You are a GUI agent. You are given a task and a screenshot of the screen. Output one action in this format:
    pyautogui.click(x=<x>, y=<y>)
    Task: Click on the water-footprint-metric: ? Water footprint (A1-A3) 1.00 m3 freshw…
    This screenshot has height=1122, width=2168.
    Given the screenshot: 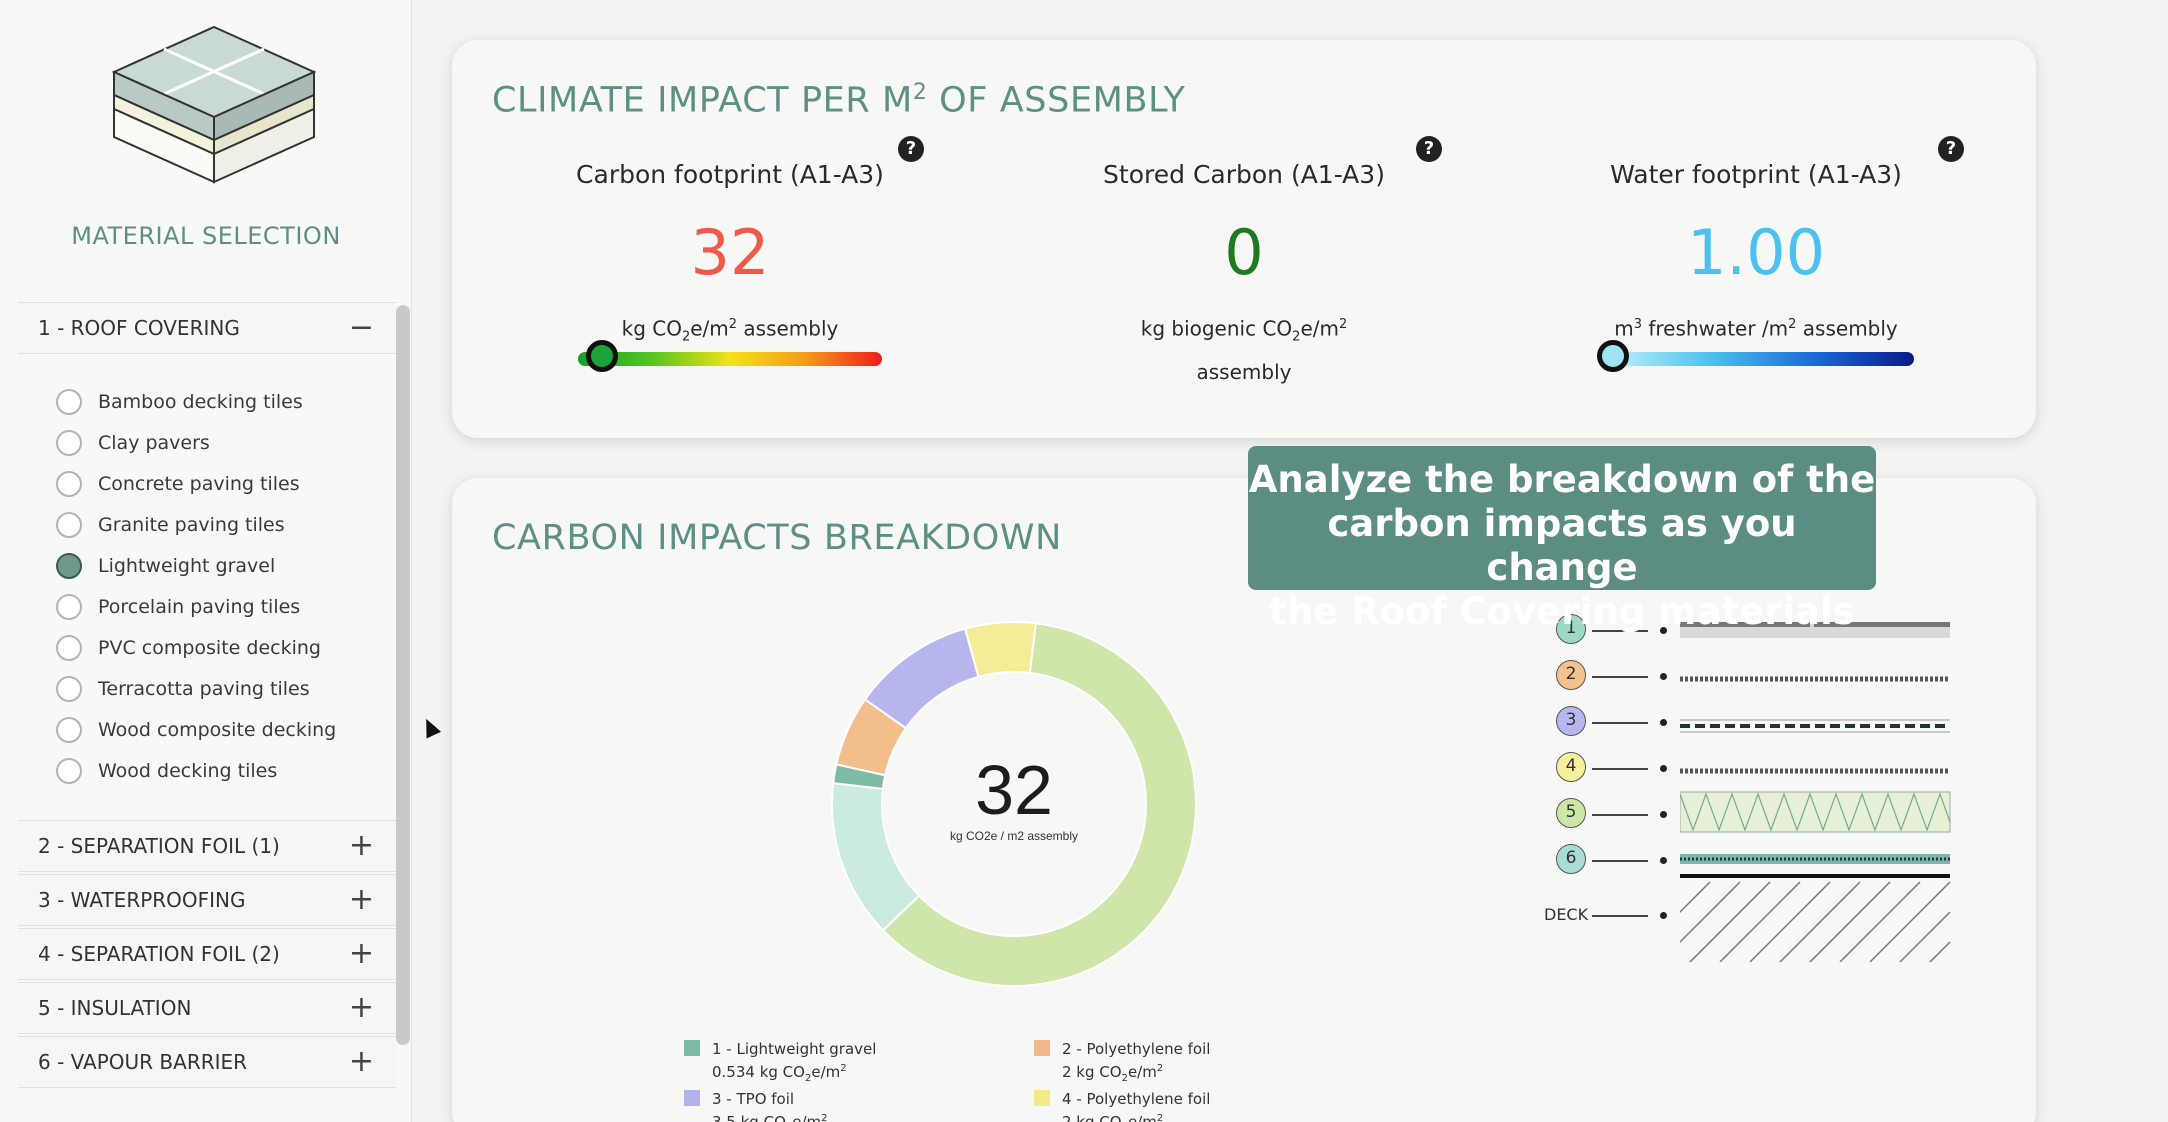 What is the action you would take?
    pyautogui.click(x=1756, y=239)
    